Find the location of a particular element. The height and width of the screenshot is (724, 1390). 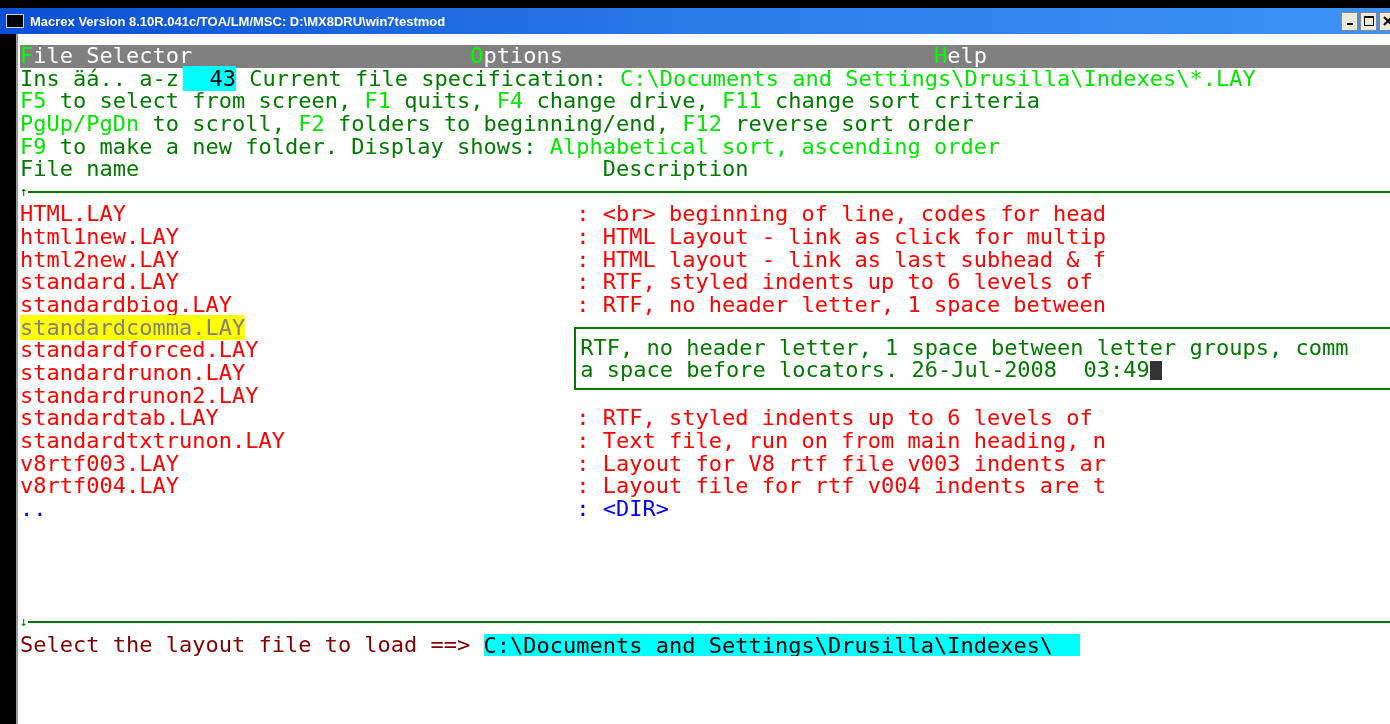

file-description: : Layout file for rtf v004 indents are t is located at coordinates (841, 486).